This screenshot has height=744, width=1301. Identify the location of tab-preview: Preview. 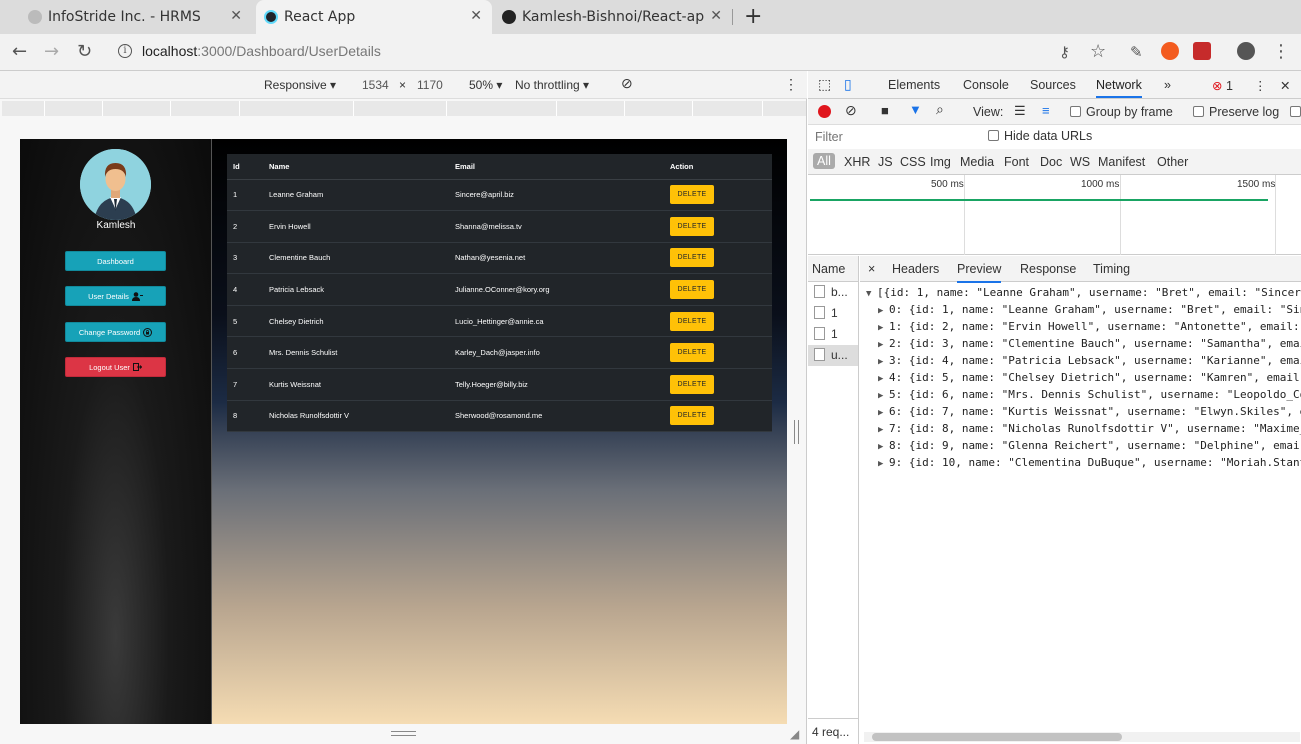
(979, 272).